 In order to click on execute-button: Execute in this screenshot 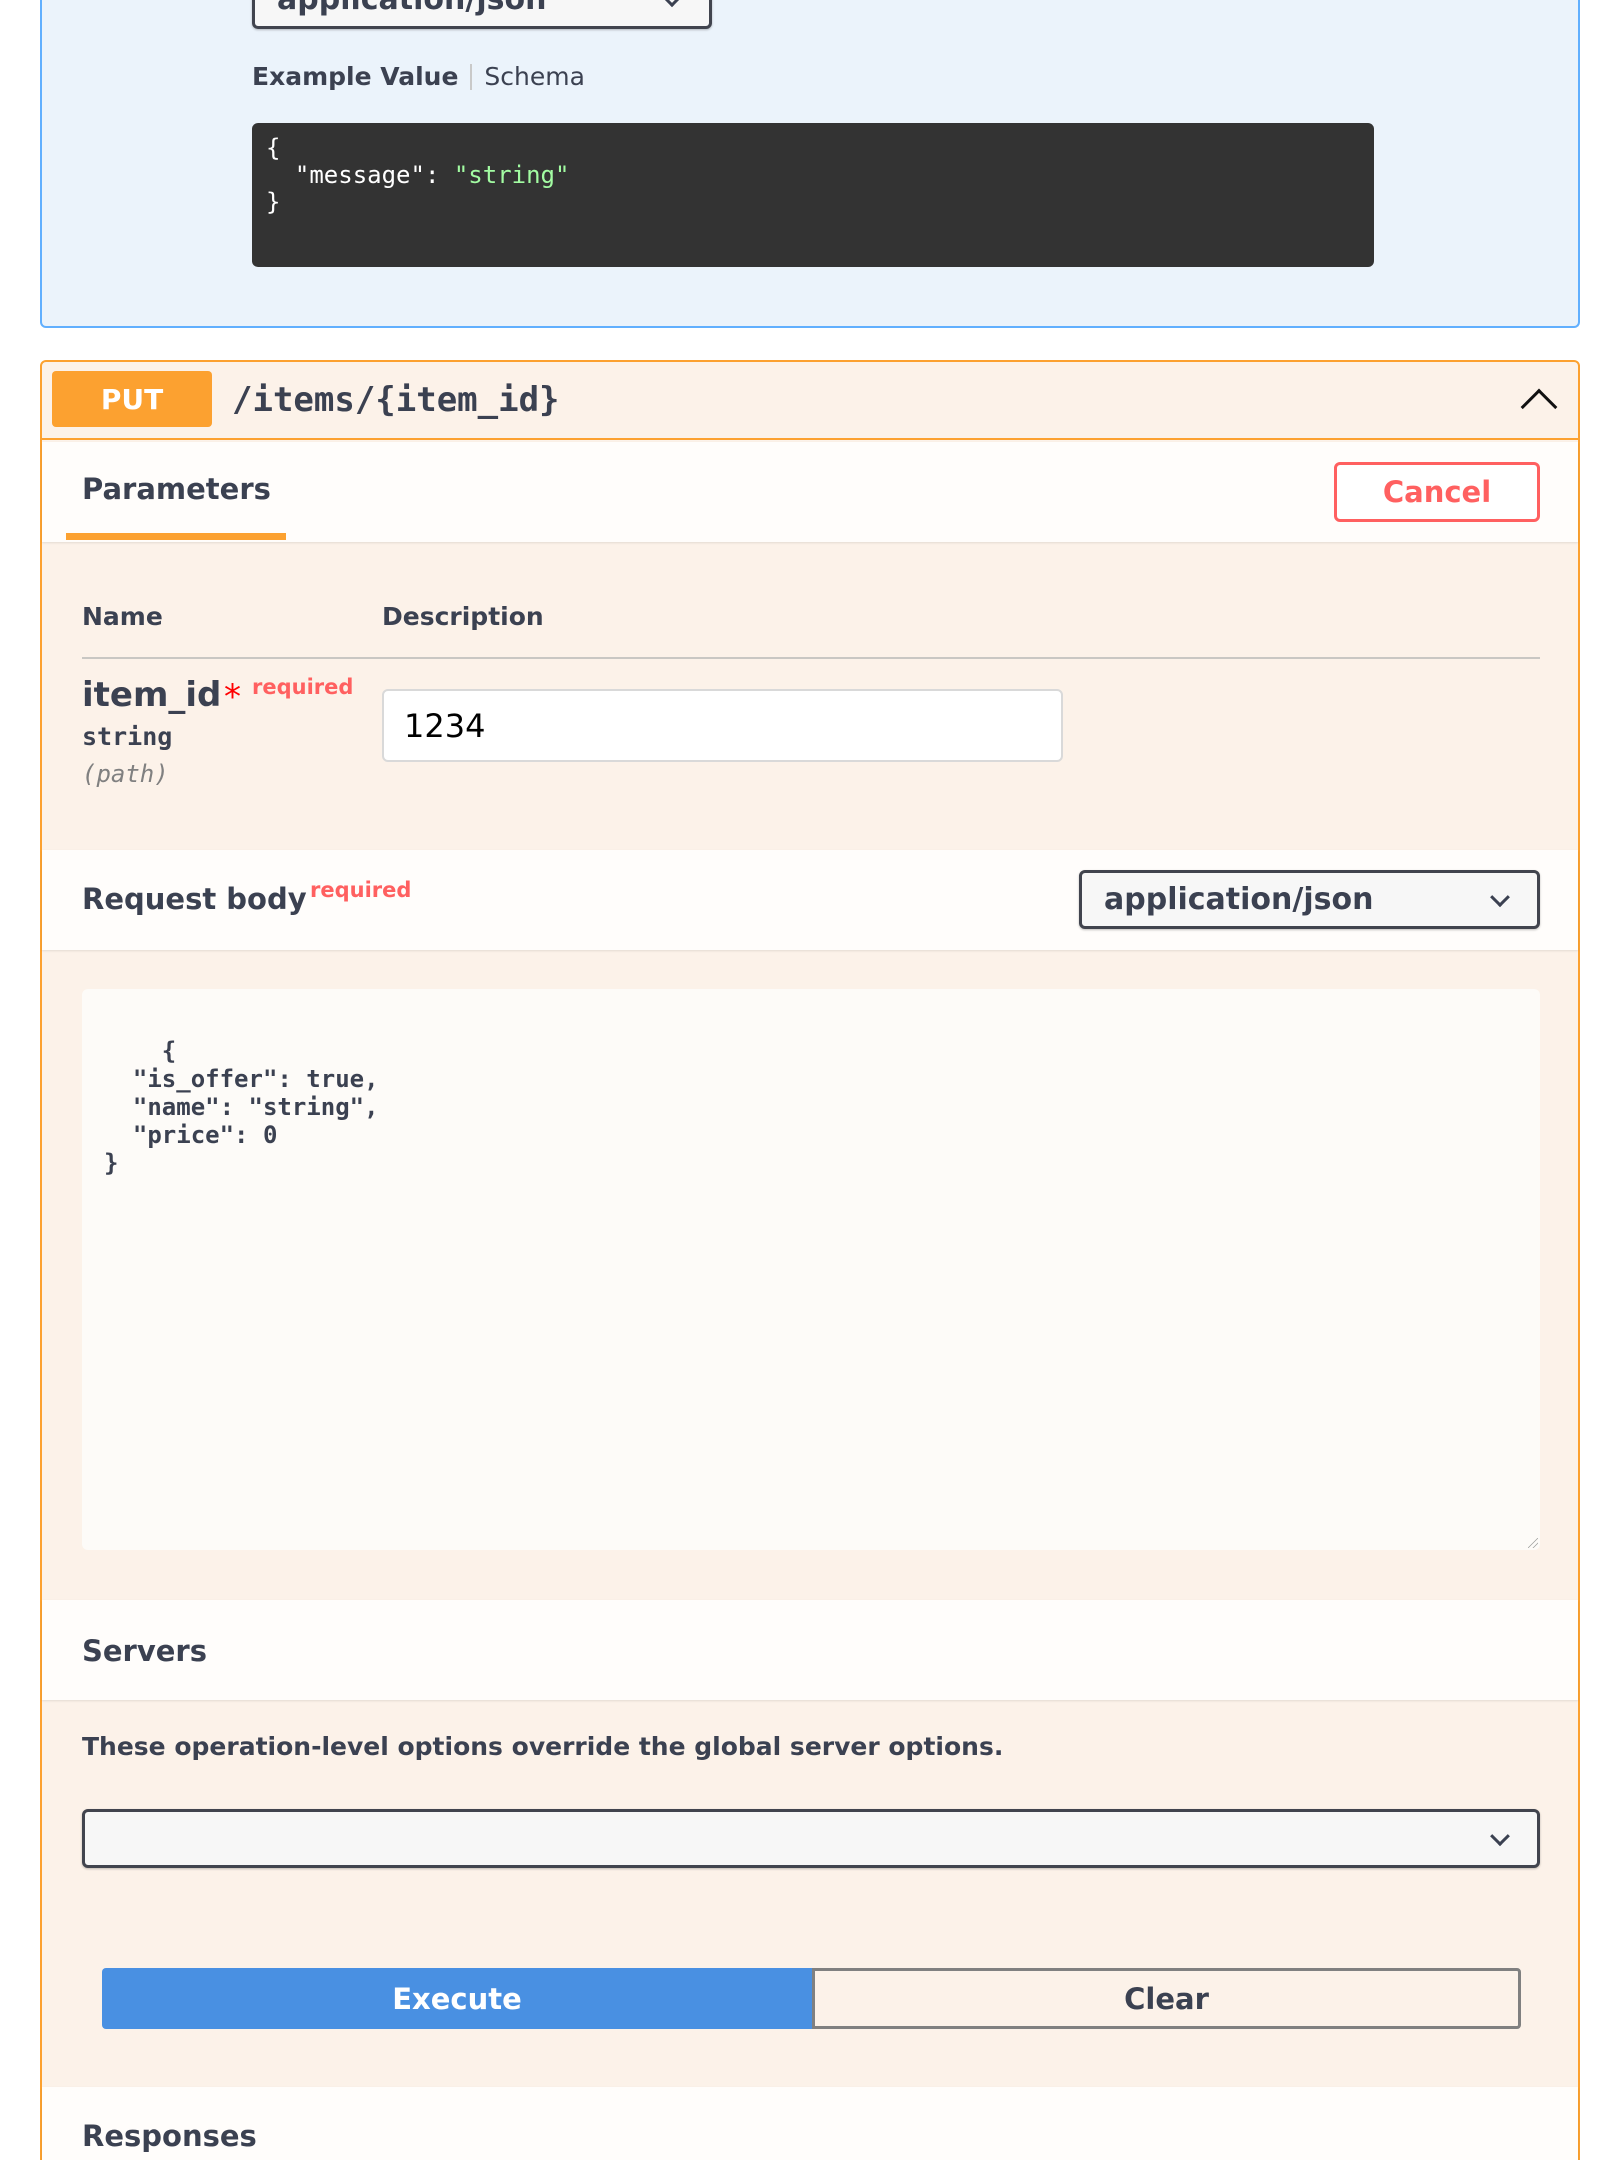, I will do `click(457, 1998)`.